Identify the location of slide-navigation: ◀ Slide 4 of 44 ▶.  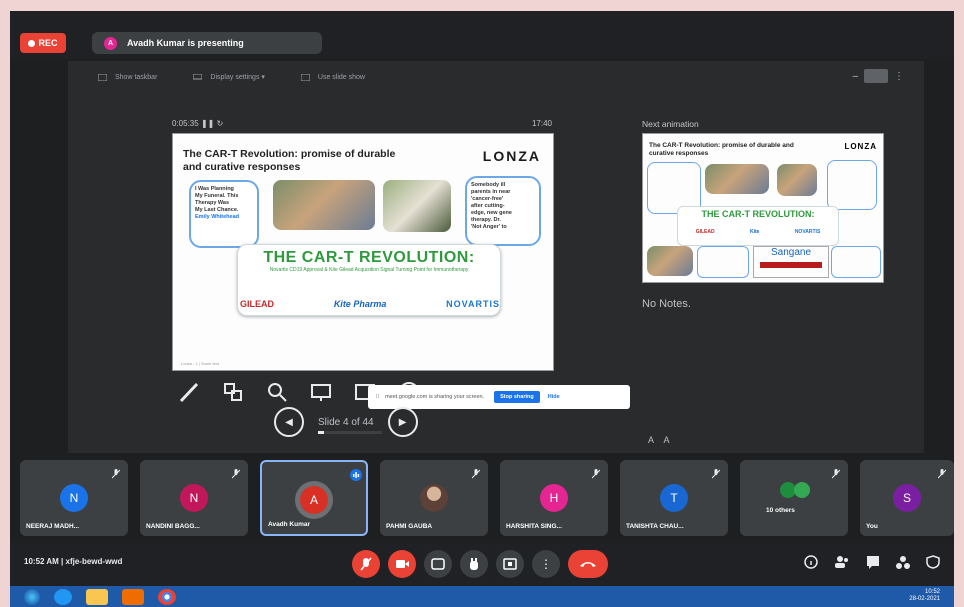
(346, 422).